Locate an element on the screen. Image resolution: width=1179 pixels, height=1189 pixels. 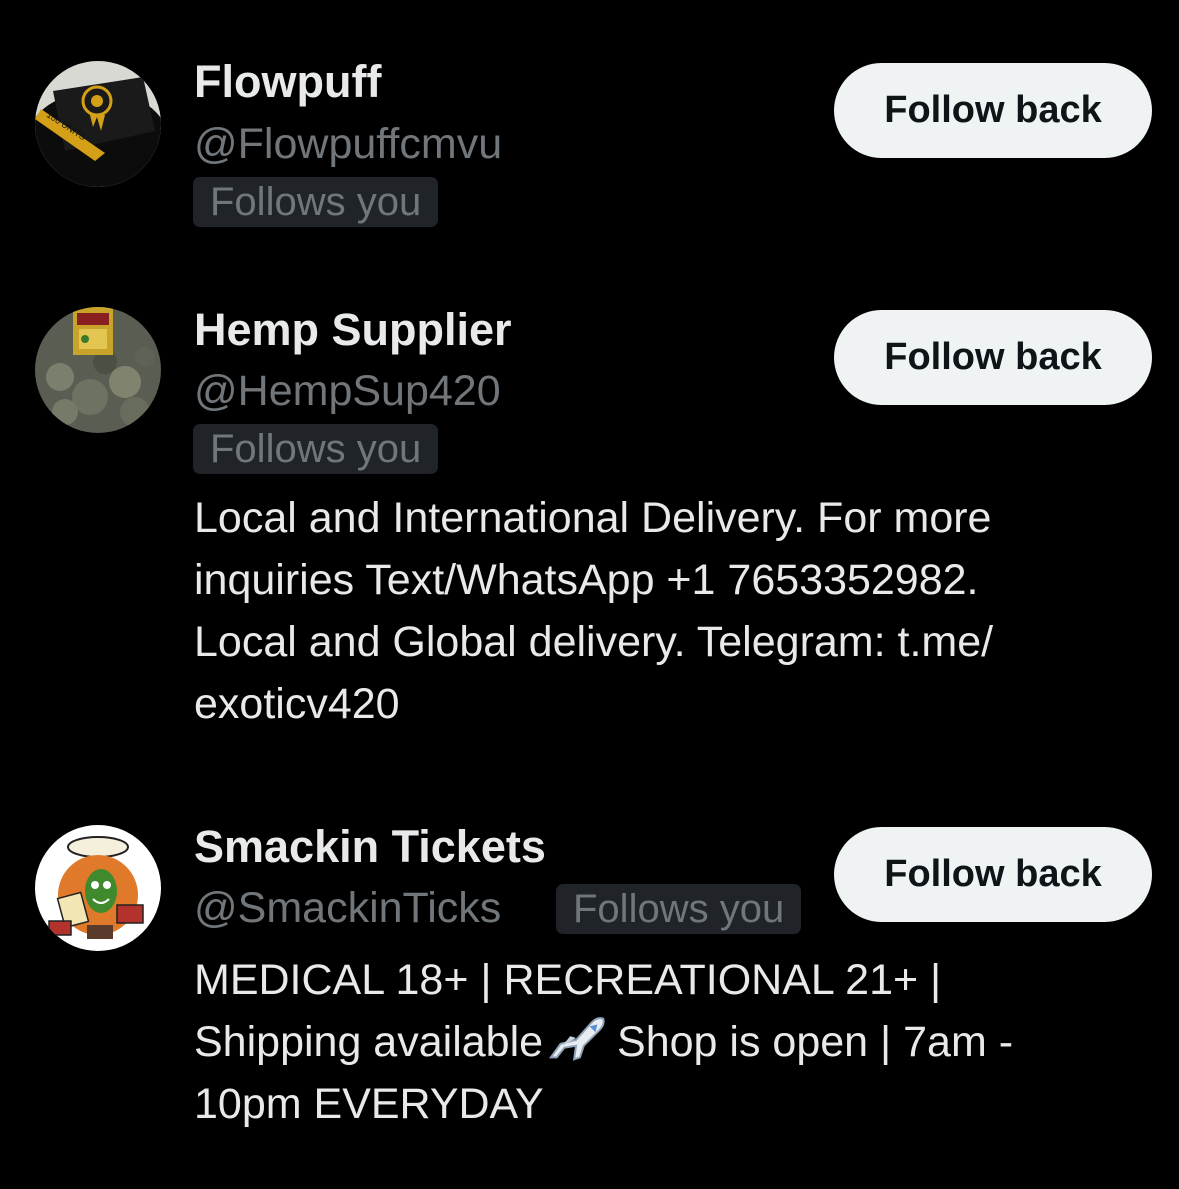
bio-line: exoticv420 is located at coordinates (674, 704).